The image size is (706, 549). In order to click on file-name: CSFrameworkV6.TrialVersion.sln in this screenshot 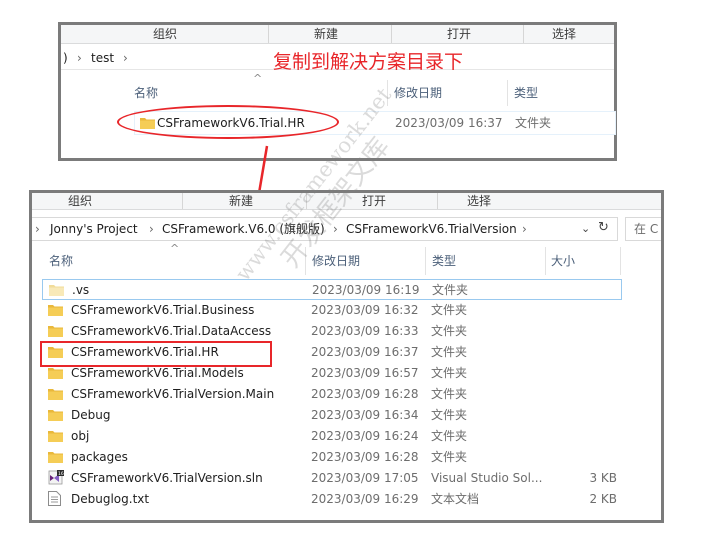, I will do `click(167, 478)`.